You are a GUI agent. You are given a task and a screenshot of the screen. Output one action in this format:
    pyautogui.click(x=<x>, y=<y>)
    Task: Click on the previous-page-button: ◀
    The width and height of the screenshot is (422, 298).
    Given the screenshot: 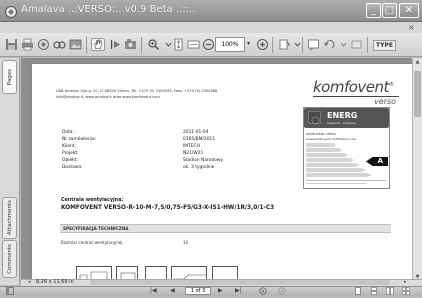 What is the action you would take?
    pyautogui.click(x=172, y=291)
    